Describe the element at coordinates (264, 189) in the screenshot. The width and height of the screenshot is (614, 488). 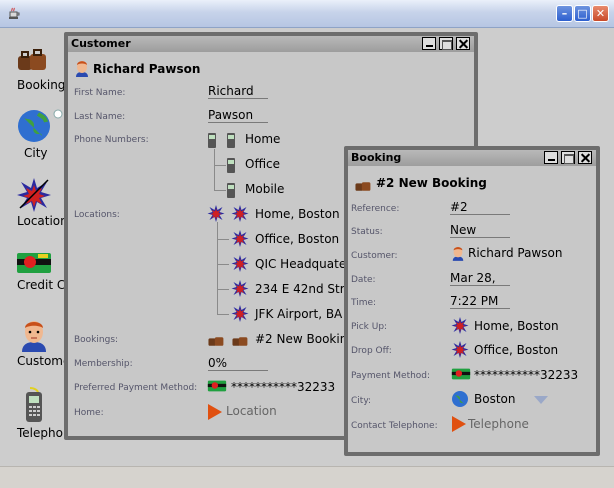
I see `phone-item: Mobile` at that location.